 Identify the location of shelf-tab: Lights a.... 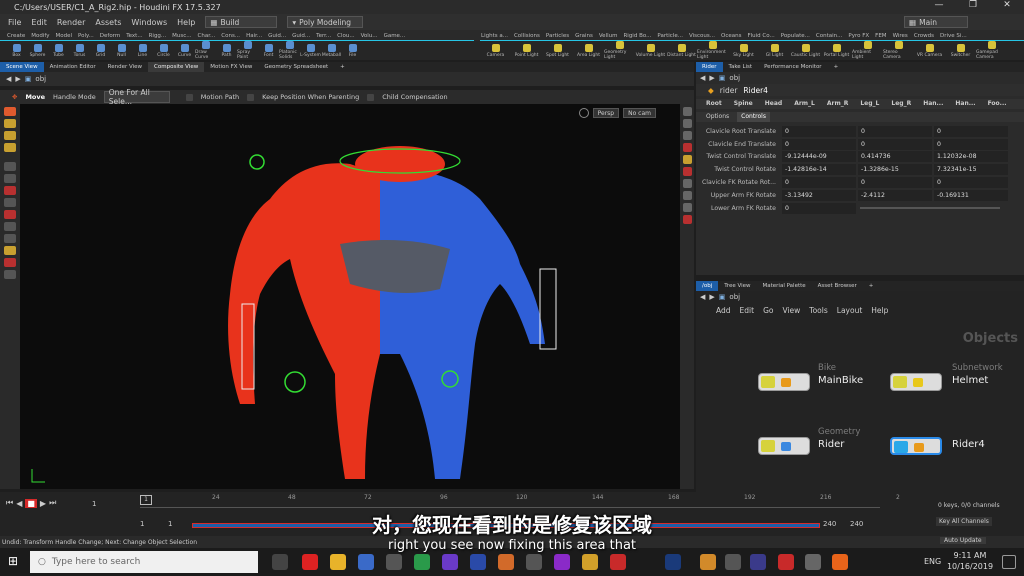
(494, 36).